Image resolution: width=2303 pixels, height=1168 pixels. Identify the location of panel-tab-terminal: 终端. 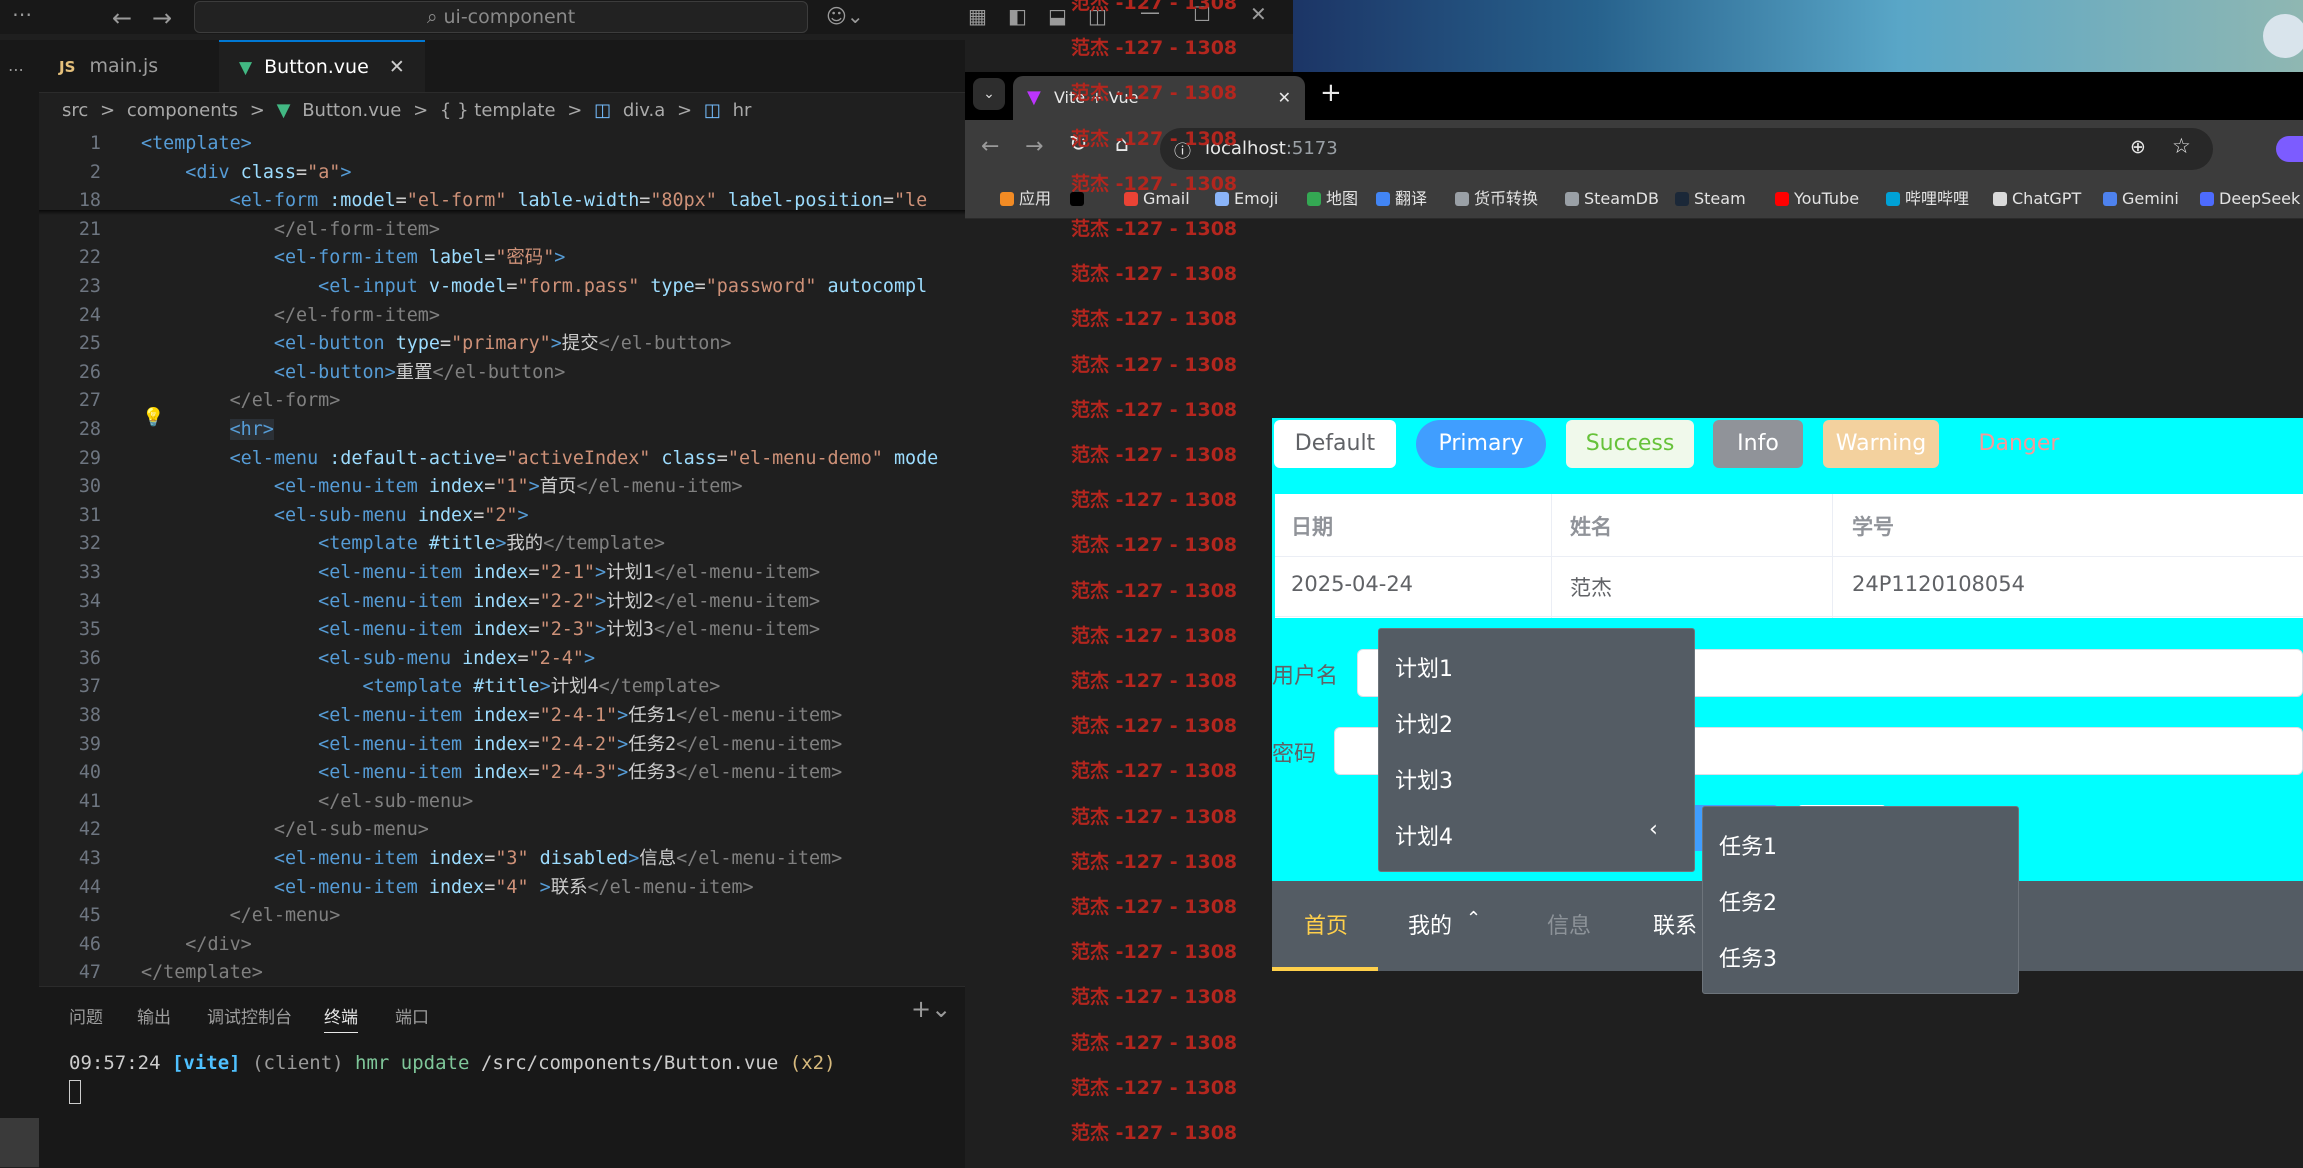
(341, 1018).